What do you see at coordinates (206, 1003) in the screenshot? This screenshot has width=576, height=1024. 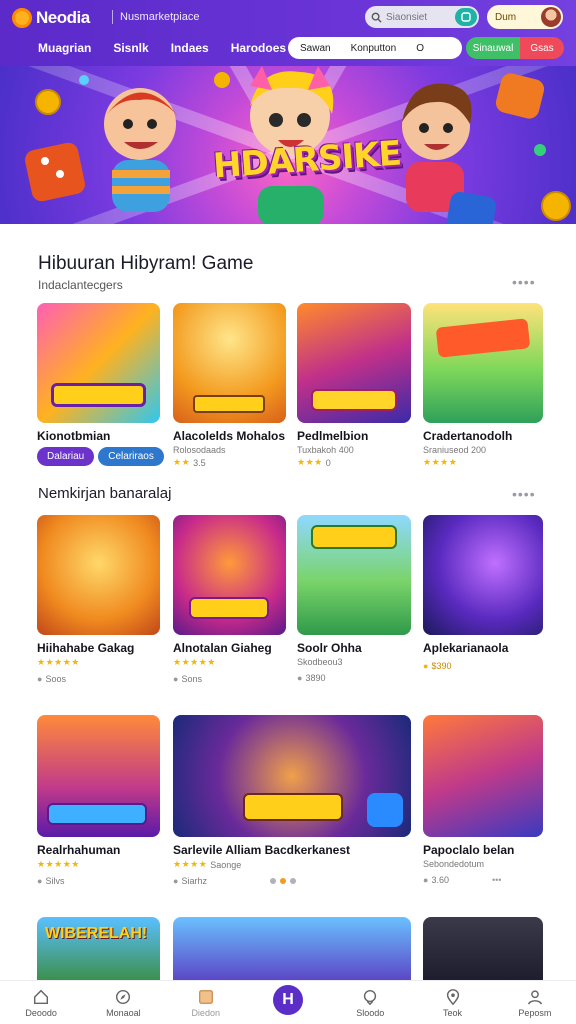 I see `tab-library: Diedon` at bounding box center [206, 1003].